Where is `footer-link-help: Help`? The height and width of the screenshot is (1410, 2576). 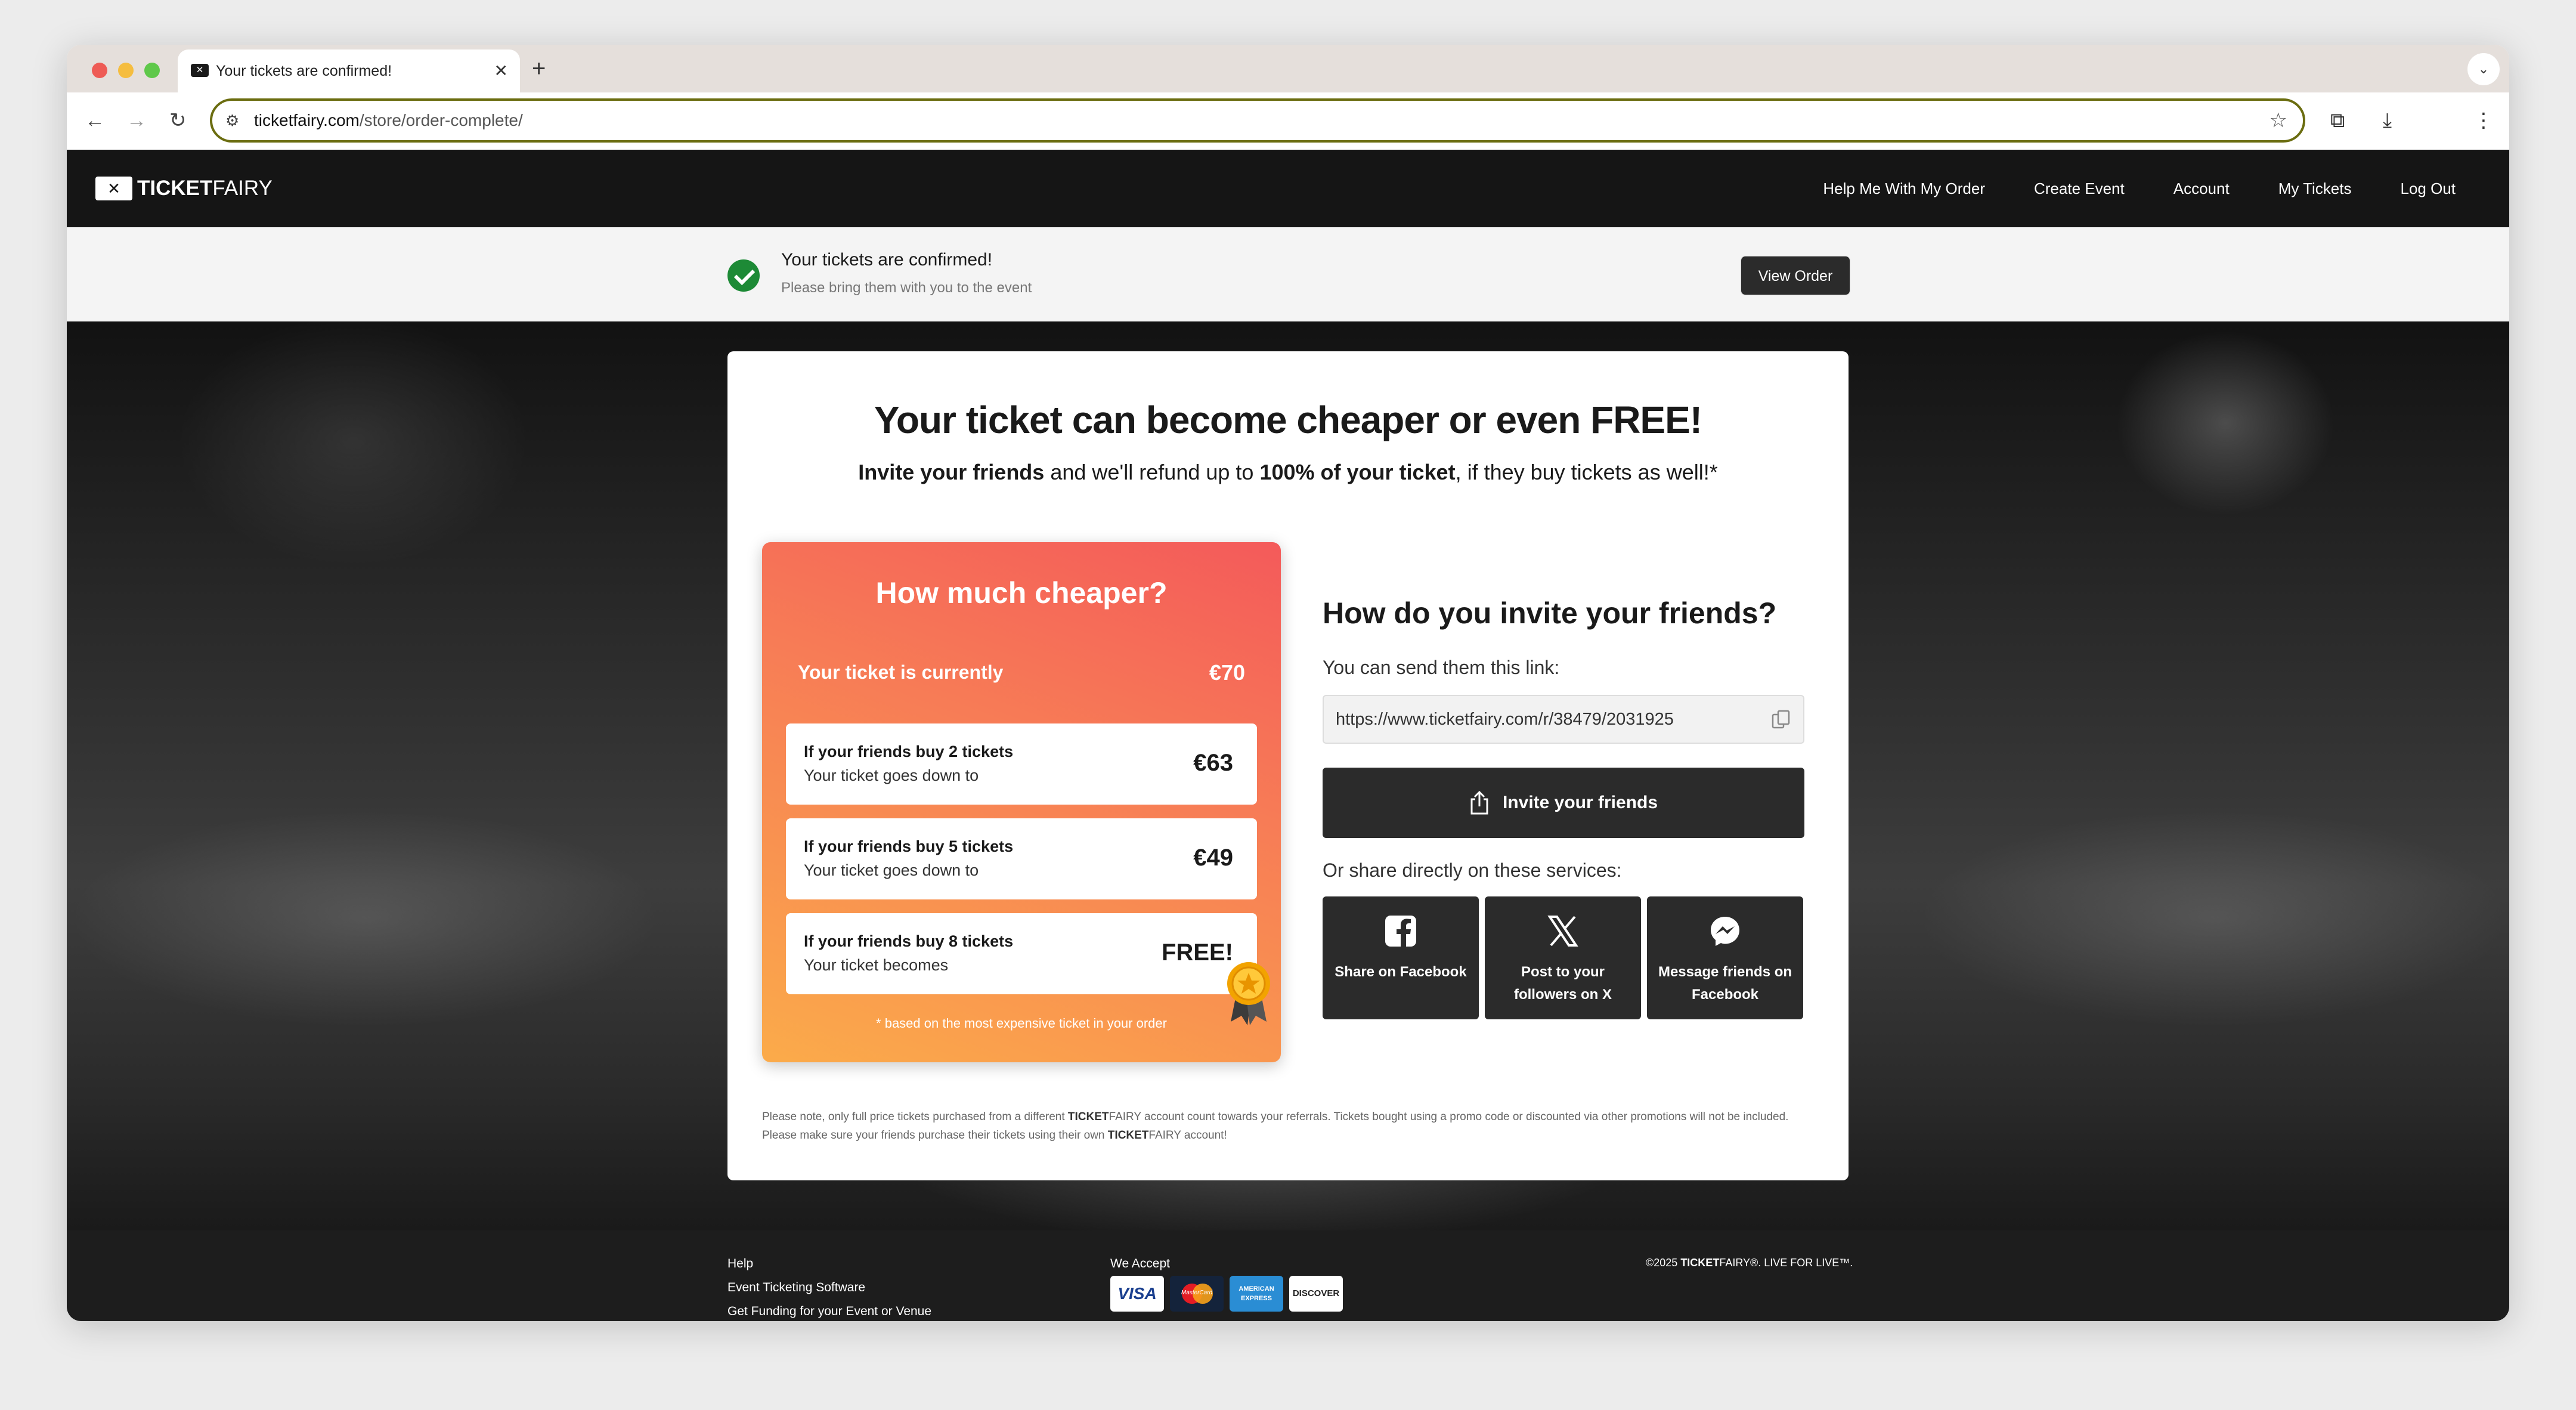
footer-link-help: Help is located at coordinates (740, 1264).